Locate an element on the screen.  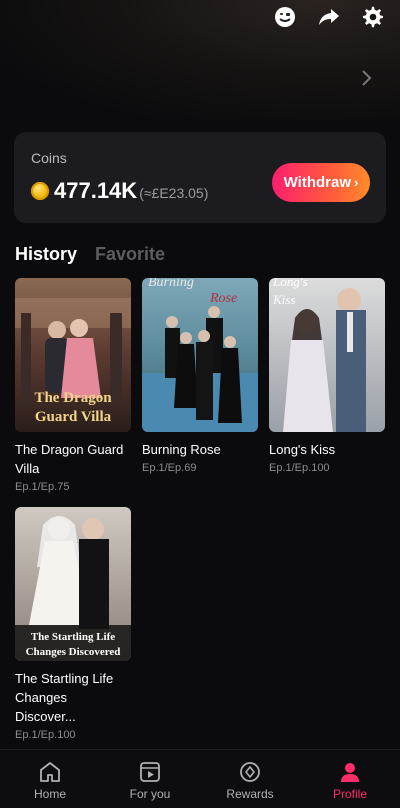
nav-label: For you is located at coordinates (150, 794).